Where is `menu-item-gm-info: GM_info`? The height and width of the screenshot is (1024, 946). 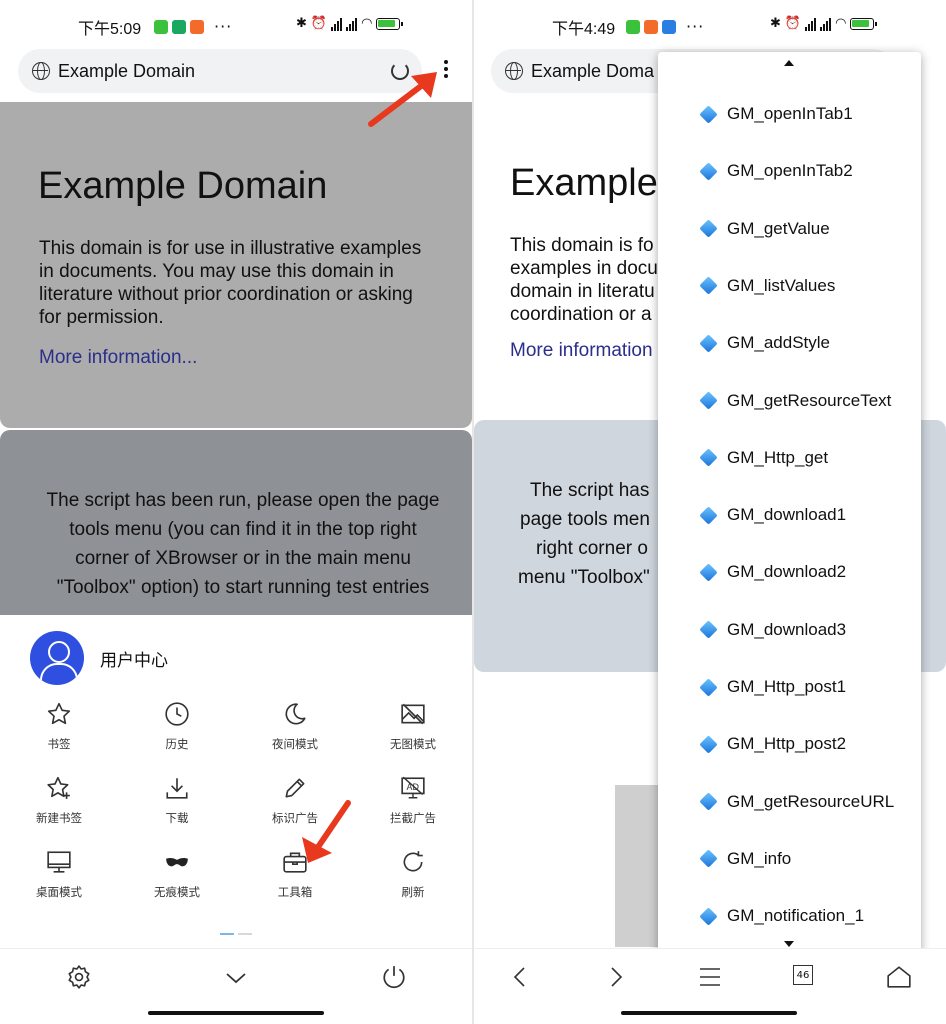
menu-item-gm-info: GM_info is located at coordinates (745, 859).